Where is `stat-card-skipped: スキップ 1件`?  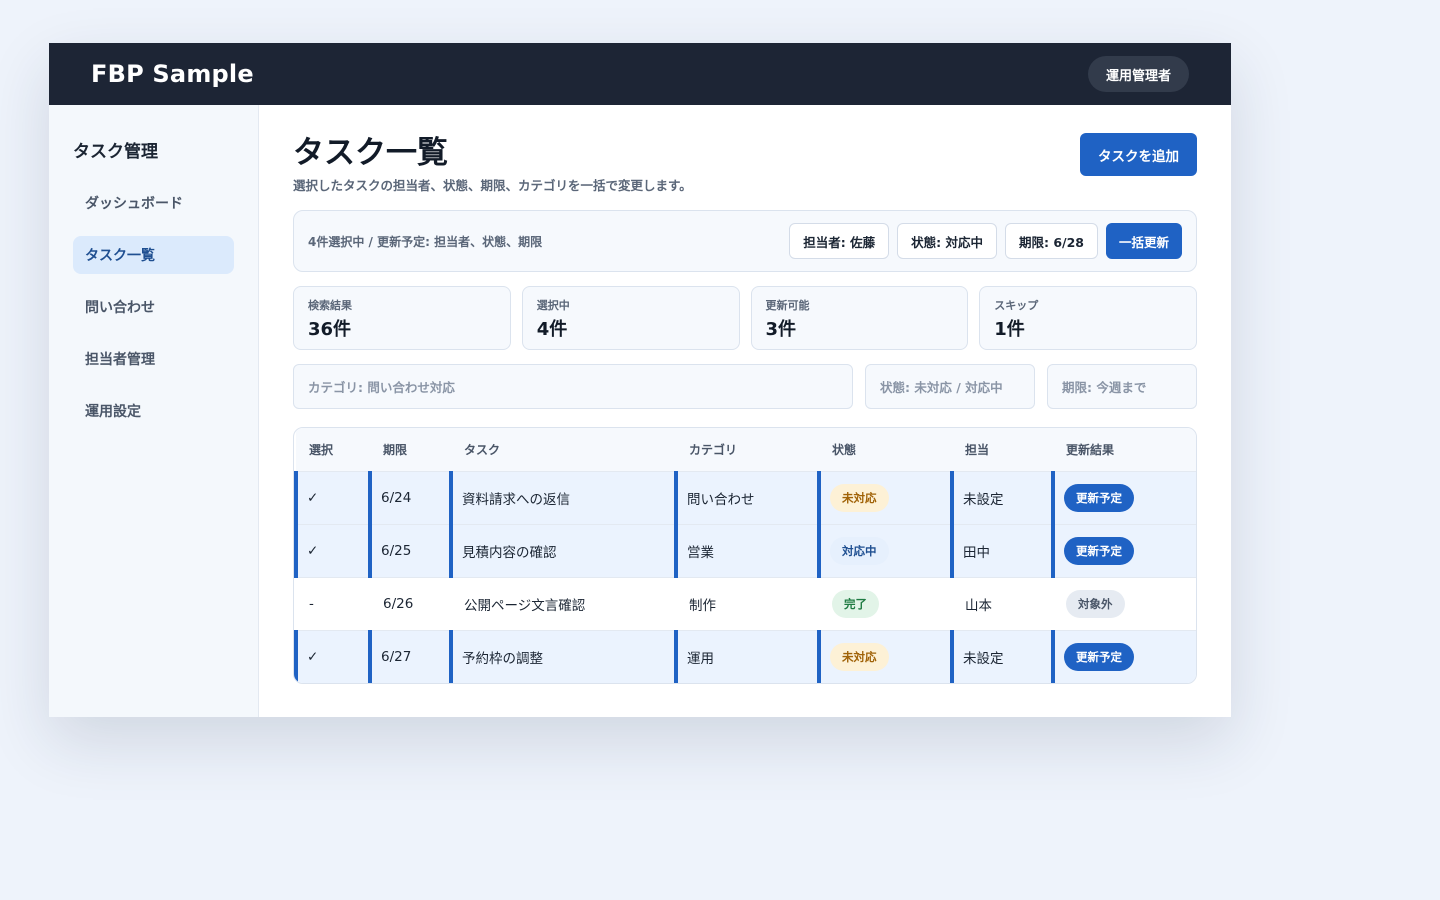 stat-card-skipped: スキップ 1件 is located at coordinates (1088, 318).